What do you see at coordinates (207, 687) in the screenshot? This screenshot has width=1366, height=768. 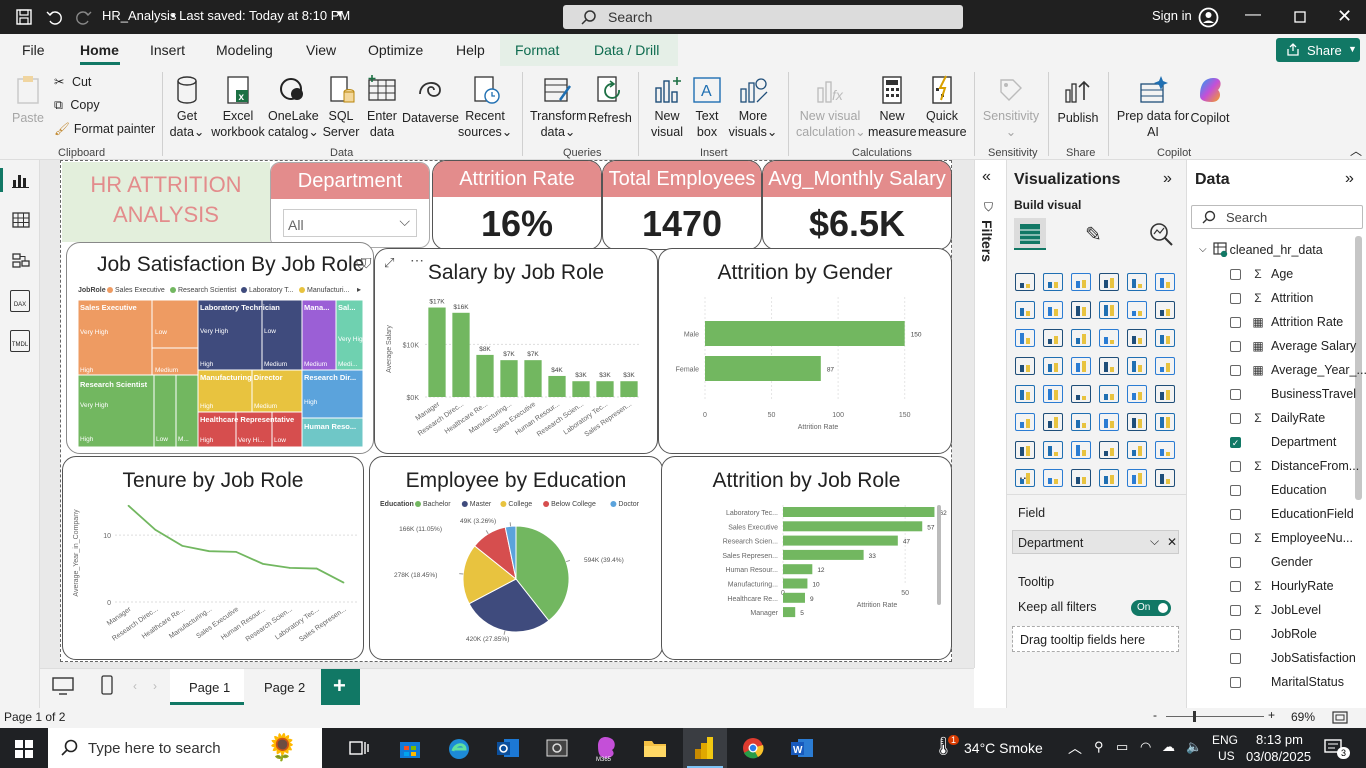 I see `page-tab-1: Page 1` at bounding box center [207, 687].